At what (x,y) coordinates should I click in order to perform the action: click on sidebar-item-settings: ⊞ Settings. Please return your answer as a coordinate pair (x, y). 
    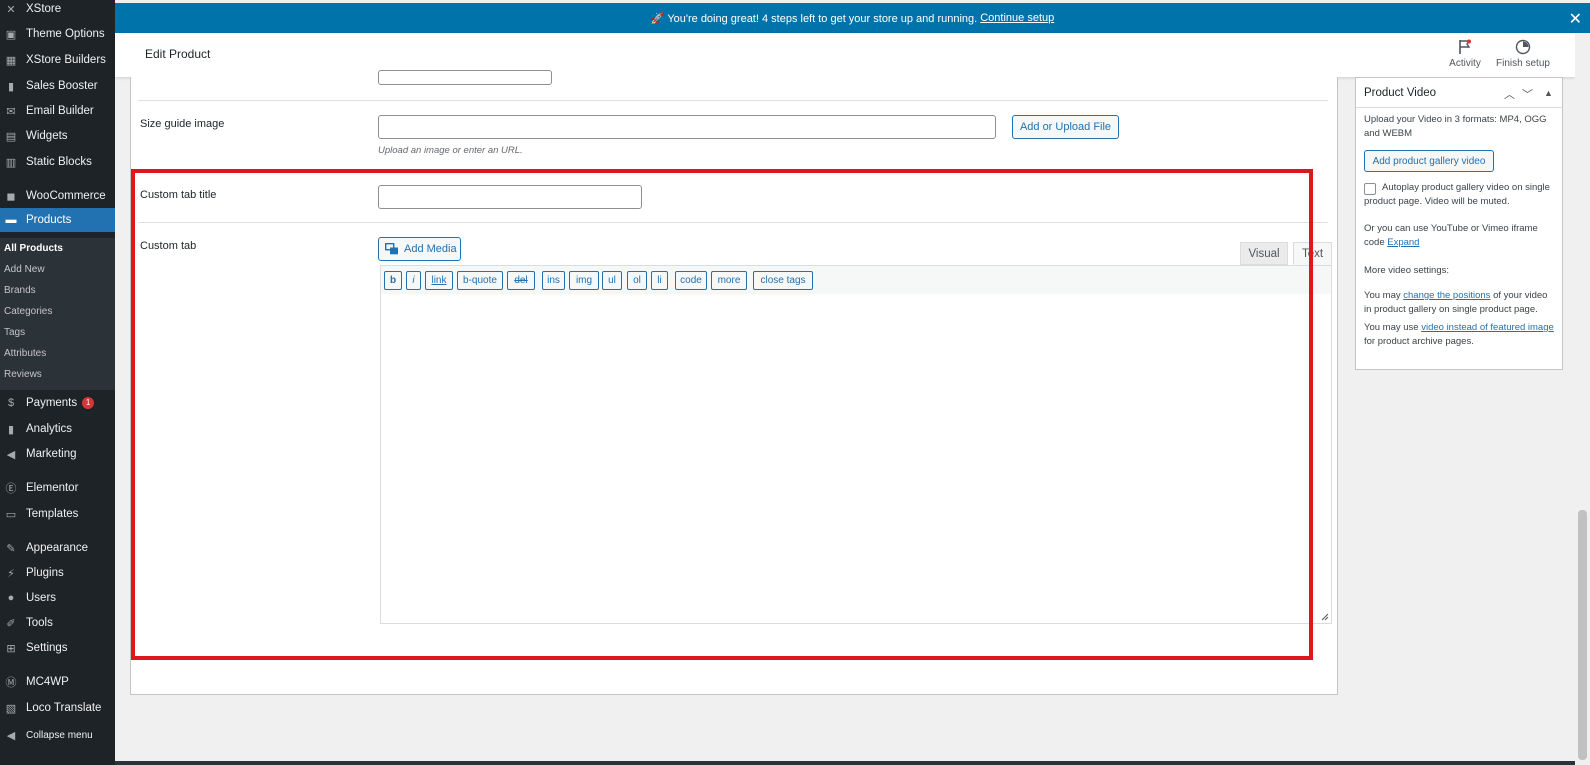
    Looking at the image, I should click on (57, 648).